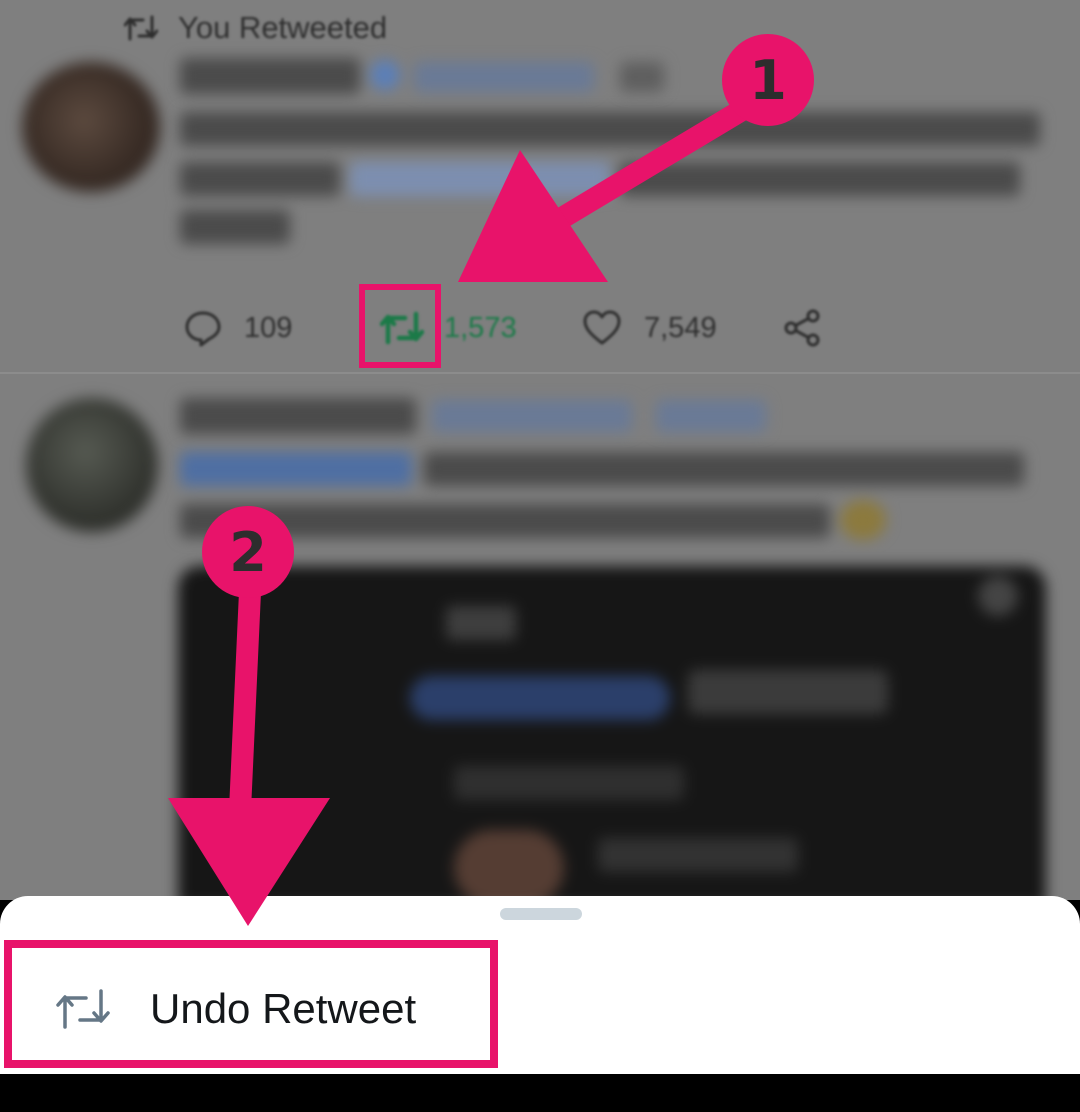 This screenshot has height=1112, width=1080. What do you see at coordinates (268, 327) in the screenshot?
I see `reply-count: 109` at bounding box center [268, 327].